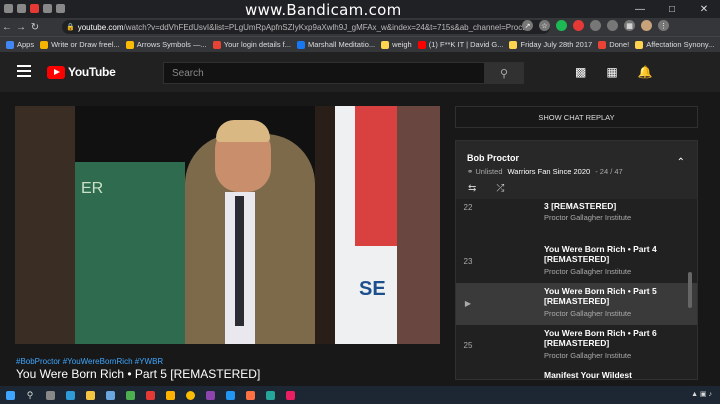 The width and height of the screenshot is (720, 404). Describe the element at coordinates (588, 271) in the screenshot. I see `playlist-item-channel: Proctor Gallagher Institute` at that location.